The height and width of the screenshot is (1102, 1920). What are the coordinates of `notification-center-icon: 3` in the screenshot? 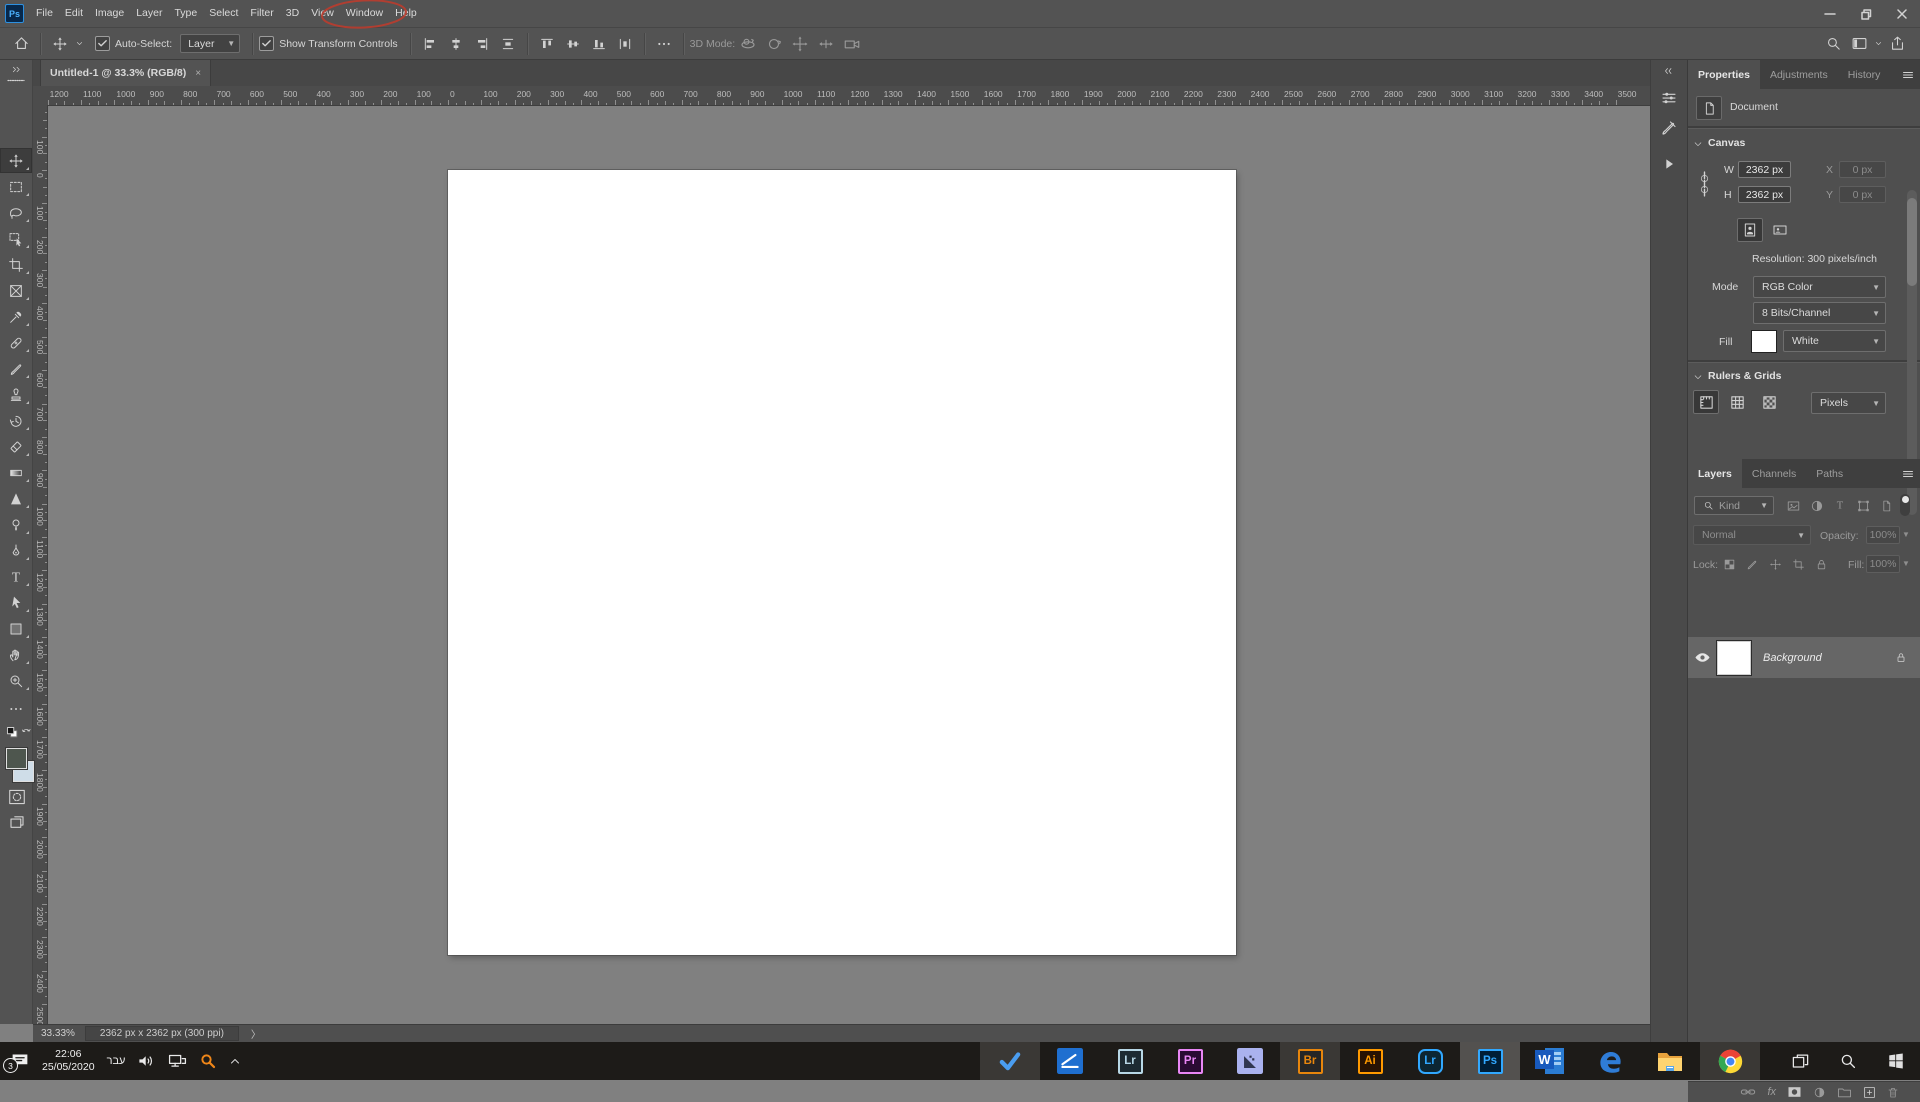 It's located at (16, 1062).